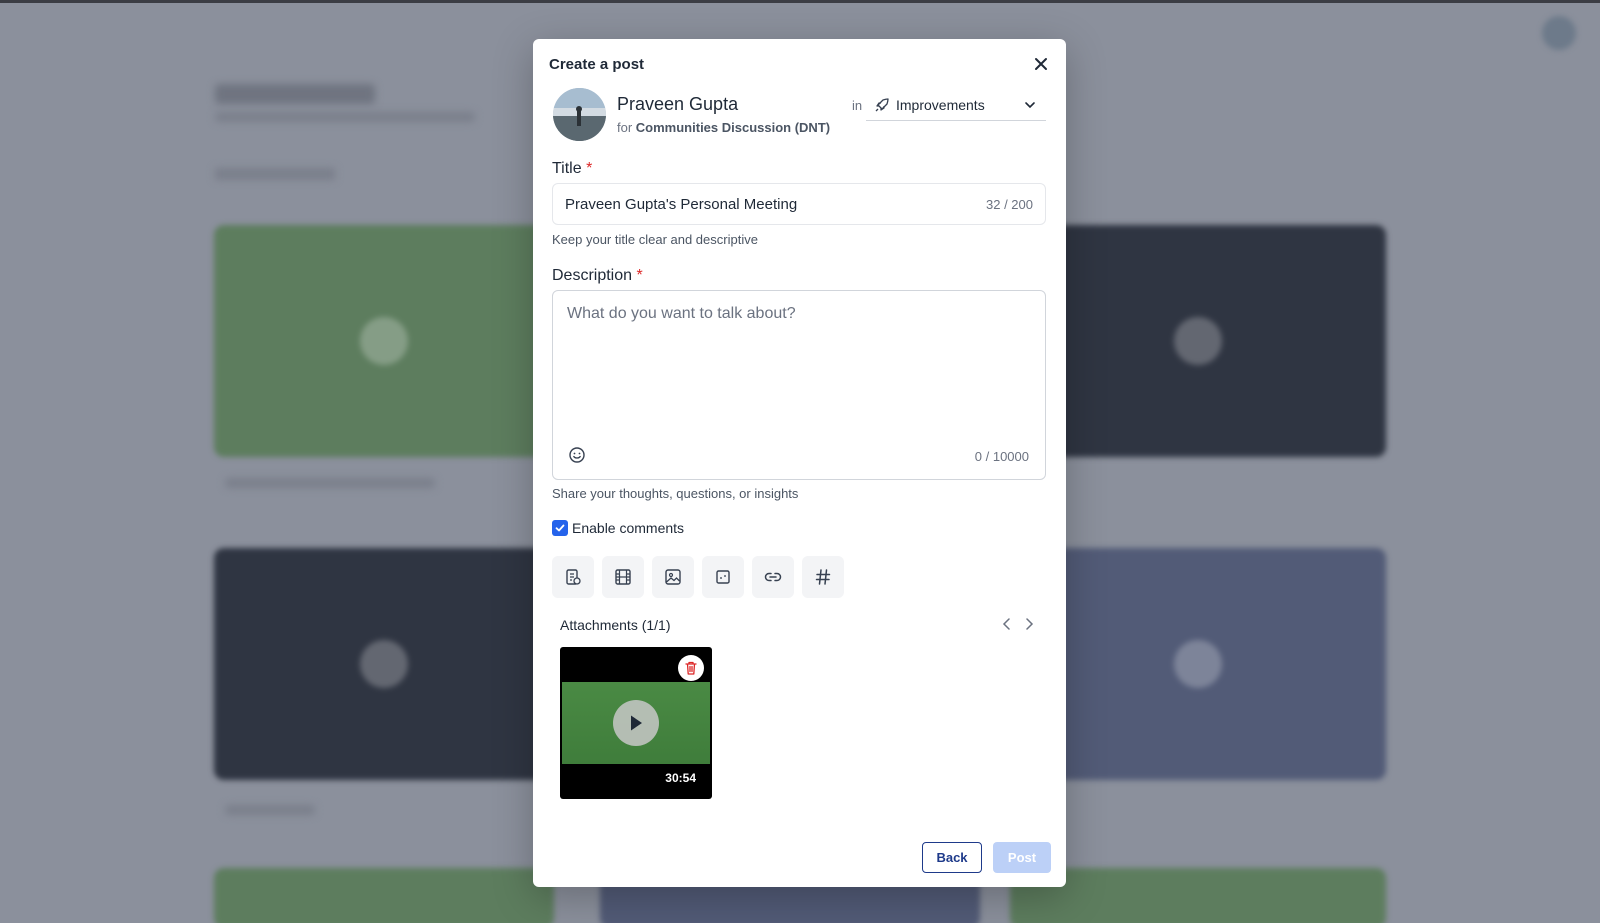  What do you see at coordinates (625, 127) in the screenshot?
I see `author-for-prefix: for` at bounding box center [625, 127].